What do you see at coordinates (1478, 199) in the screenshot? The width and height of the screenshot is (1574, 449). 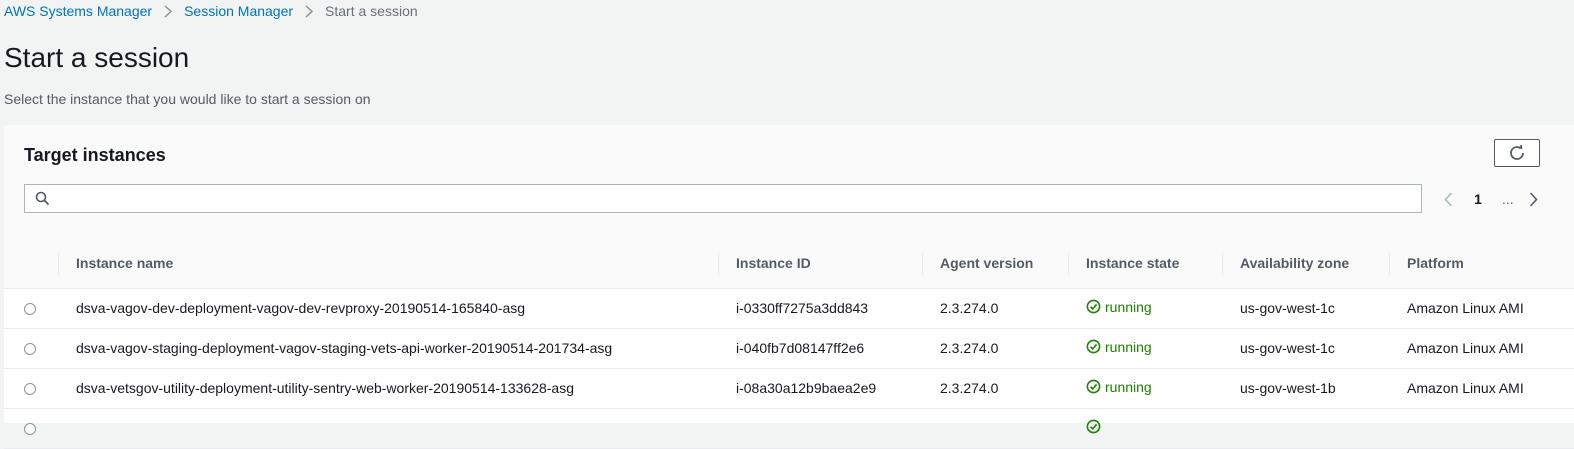 I see `page-number-current: 1` at bounding box center [1478, 199].